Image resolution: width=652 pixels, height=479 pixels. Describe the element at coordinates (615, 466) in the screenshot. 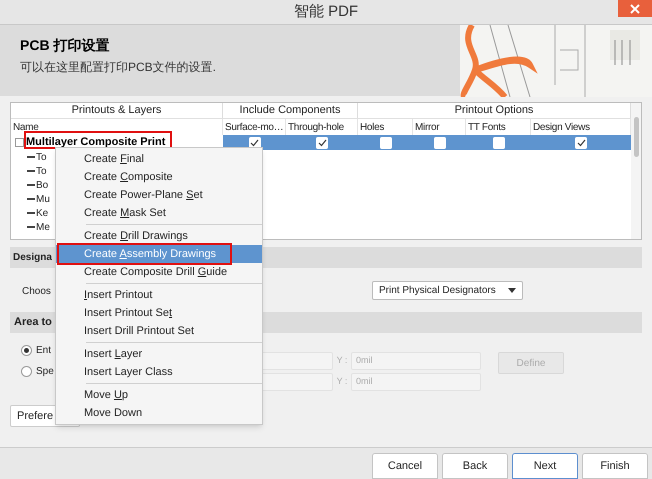

I see `dialog-button: Finish` at that location.